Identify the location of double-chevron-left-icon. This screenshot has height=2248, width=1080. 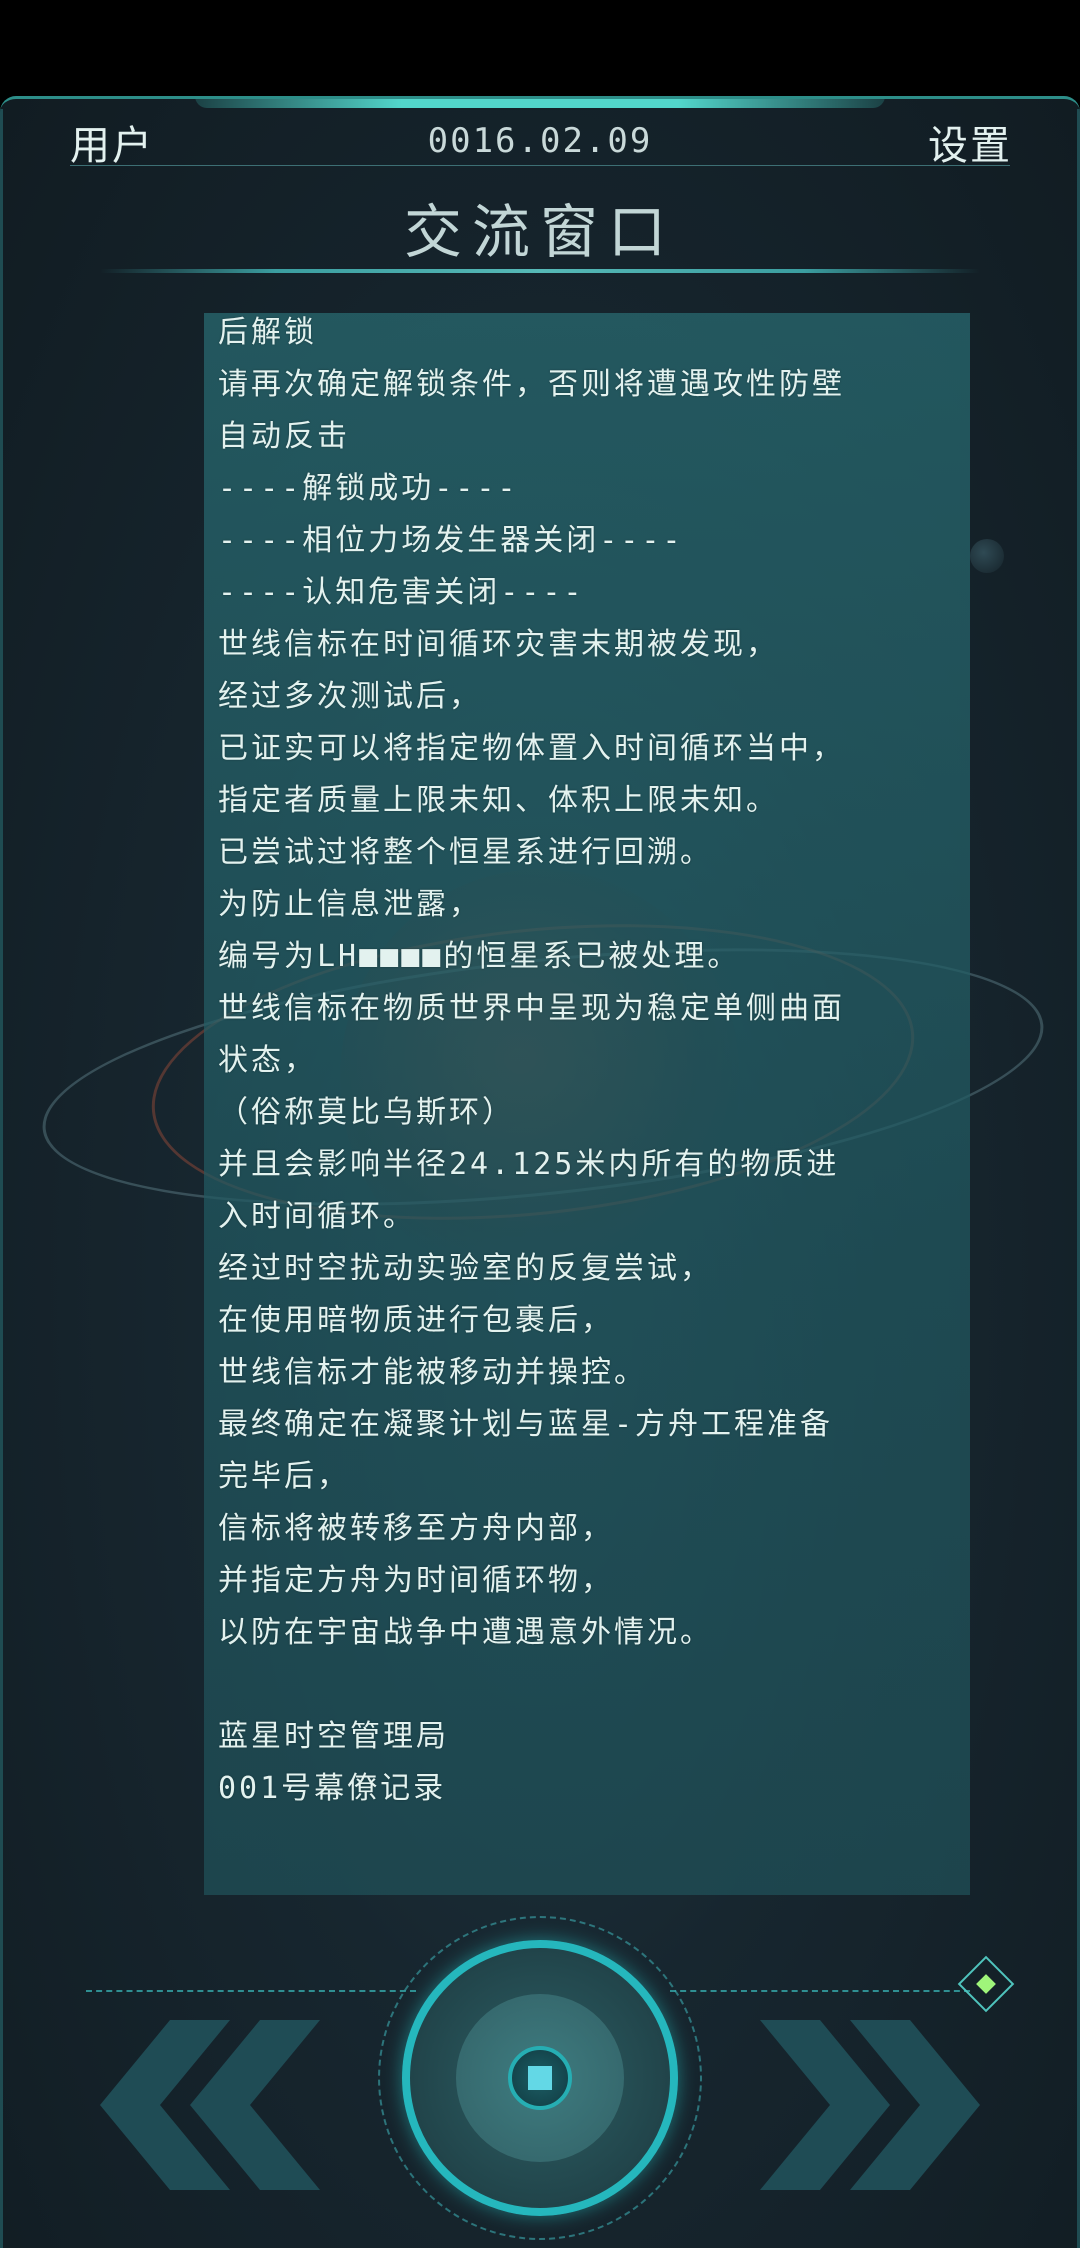
(210, 2105).